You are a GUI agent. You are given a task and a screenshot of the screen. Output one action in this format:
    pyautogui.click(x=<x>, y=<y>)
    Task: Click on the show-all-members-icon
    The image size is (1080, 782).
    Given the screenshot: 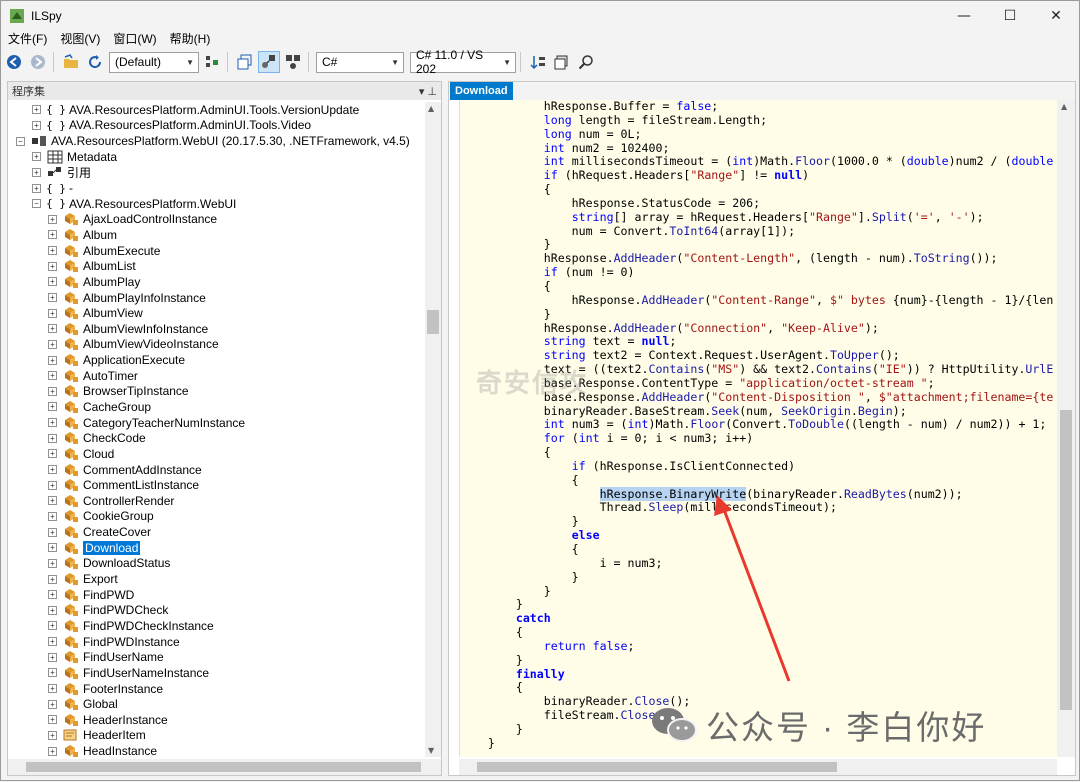 What is the action you would take?
    pyautogui.click(x=293, y=62)
    